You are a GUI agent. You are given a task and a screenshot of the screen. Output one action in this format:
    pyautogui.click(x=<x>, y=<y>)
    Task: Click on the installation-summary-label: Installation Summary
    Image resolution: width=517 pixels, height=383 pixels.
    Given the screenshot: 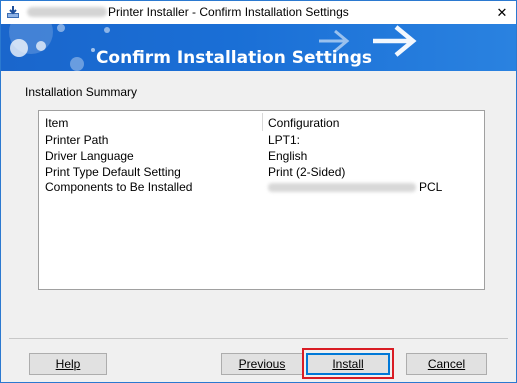 What is the action you would take?
    pyautogui.click(x=81, y=92)
    